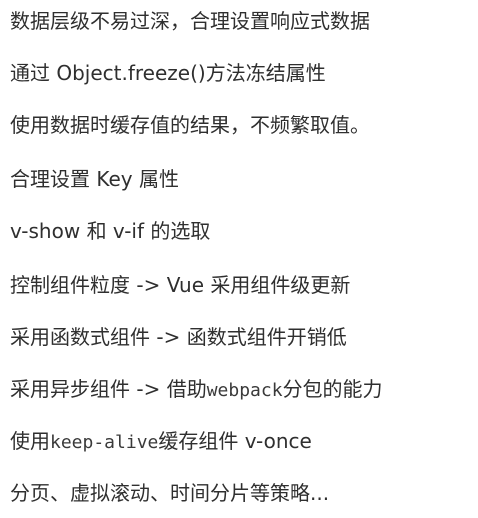  What do you see at coordinates (190, 125) in the screenshot?
I see `tip-line-3: 使用数据时缓存值的结果，不频繁取值。` at bounding box center [190, 125].